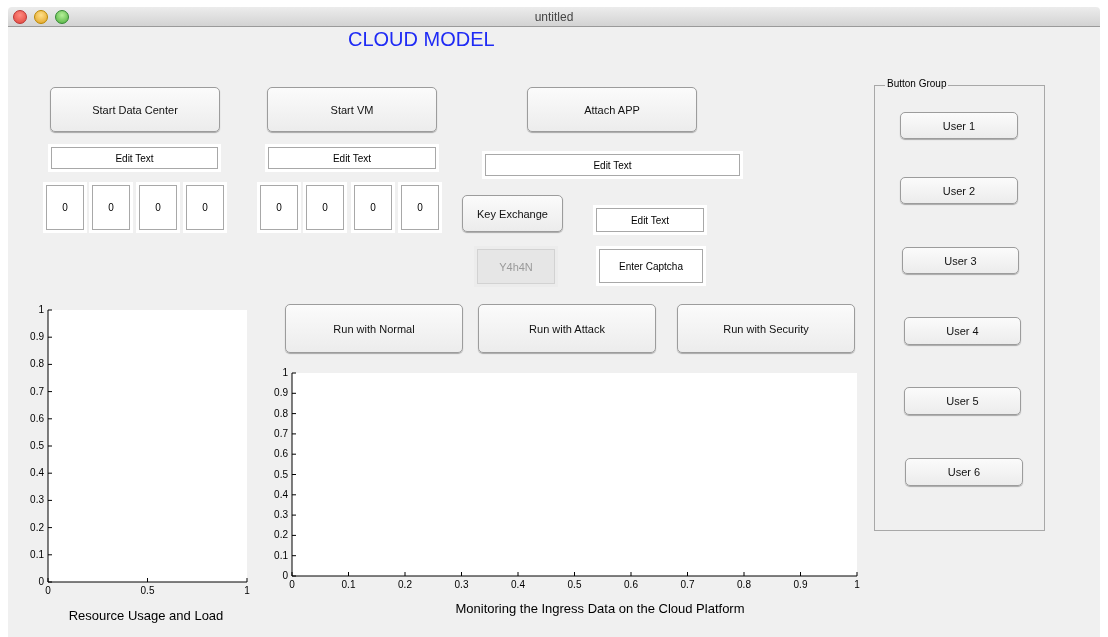  Describe the element at coordinates (512, 213) in the screenshot. I see `action-button: Key Exchange` at that location.